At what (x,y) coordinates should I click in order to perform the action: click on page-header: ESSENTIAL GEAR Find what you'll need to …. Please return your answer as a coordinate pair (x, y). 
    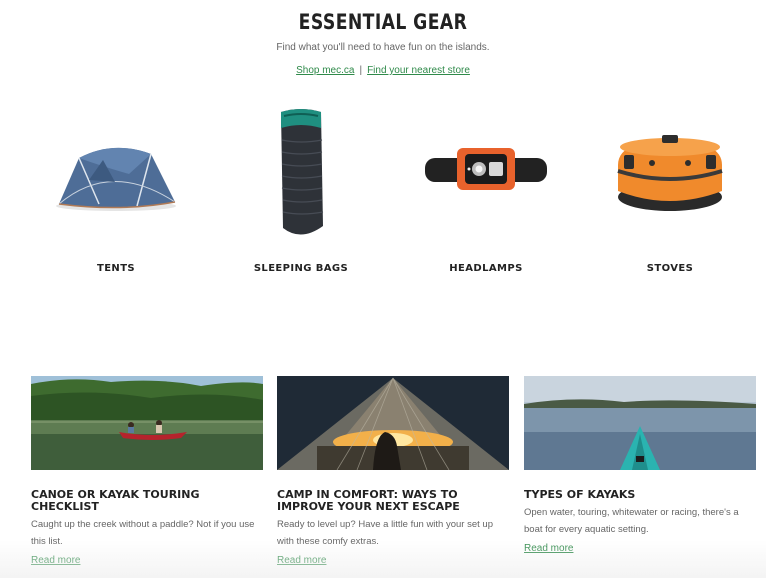
    Looking at the image, I should click on (383, 42).